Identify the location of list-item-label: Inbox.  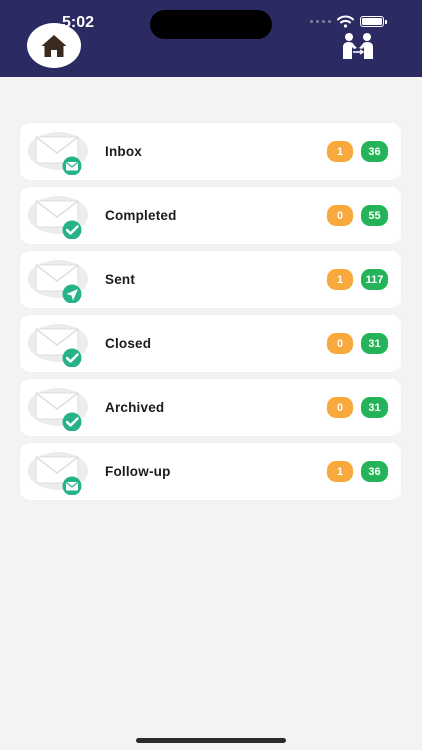
(123, 151).